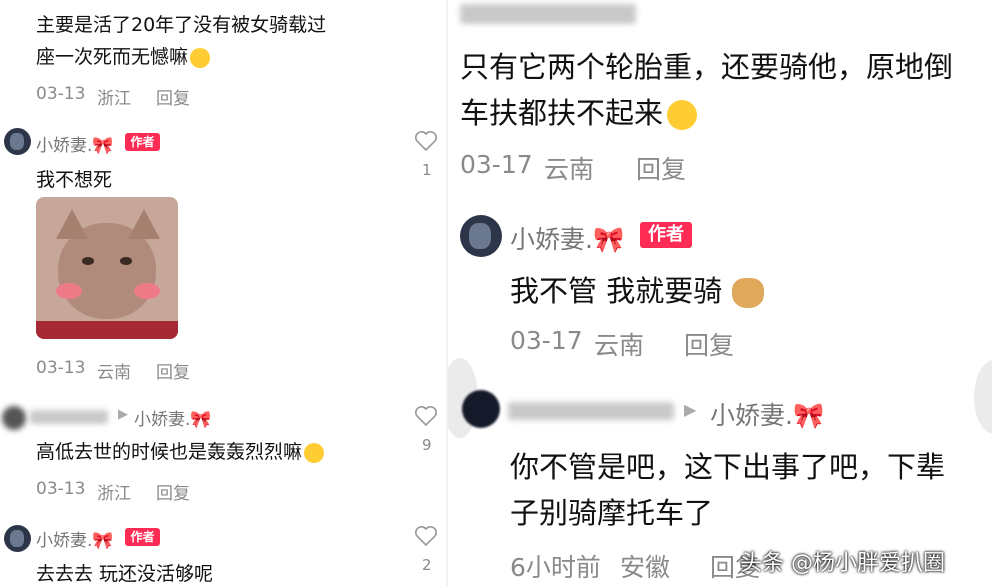 Image resolution: width=992 pixels, height=586 pixels. Describe the element at coordinates (427, 170) in the screenshot. I see `like-count: 1` at that location.